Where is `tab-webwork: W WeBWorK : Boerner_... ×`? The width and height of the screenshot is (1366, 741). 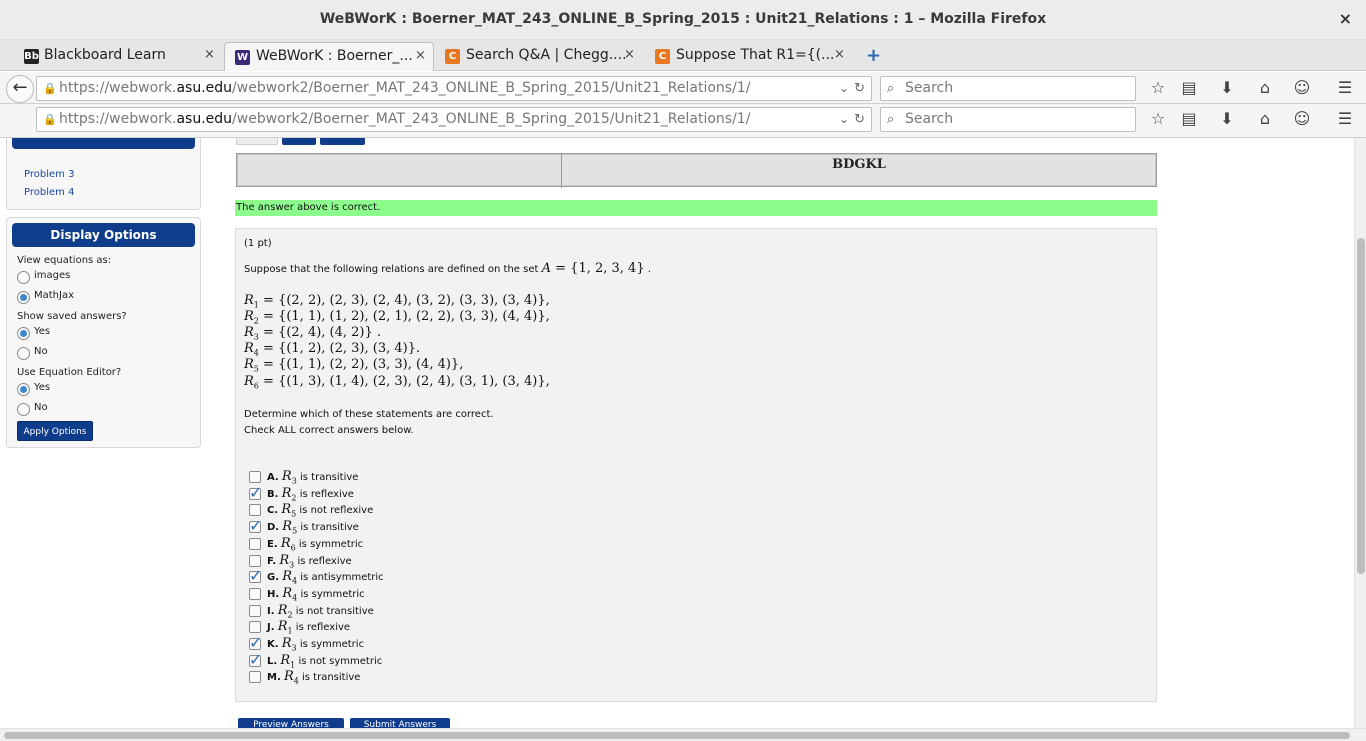 tab-webwork: W WeBWorK : Boerner_... × is located at coordinates (329, 56).